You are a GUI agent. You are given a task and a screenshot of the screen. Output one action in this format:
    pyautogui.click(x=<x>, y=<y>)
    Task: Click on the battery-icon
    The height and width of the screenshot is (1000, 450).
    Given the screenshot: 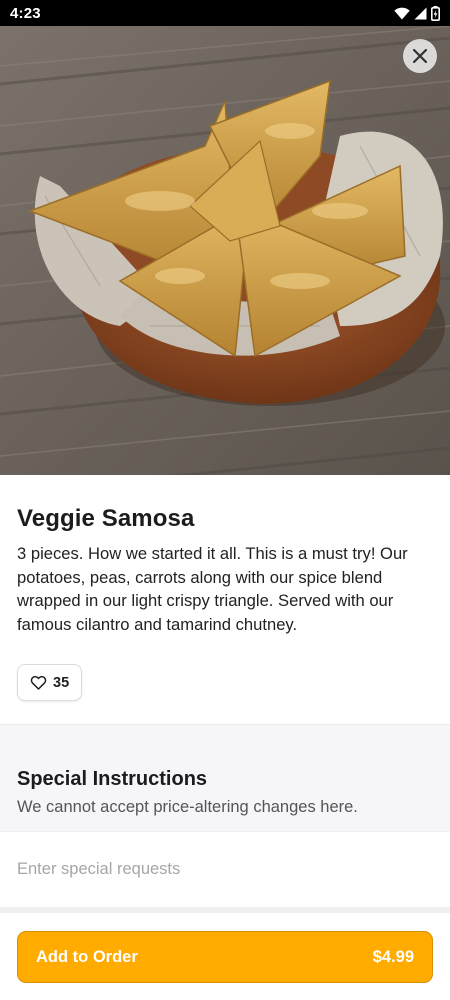 What is the action you would take?
    pyautogui.click(x=435, y=13)
    